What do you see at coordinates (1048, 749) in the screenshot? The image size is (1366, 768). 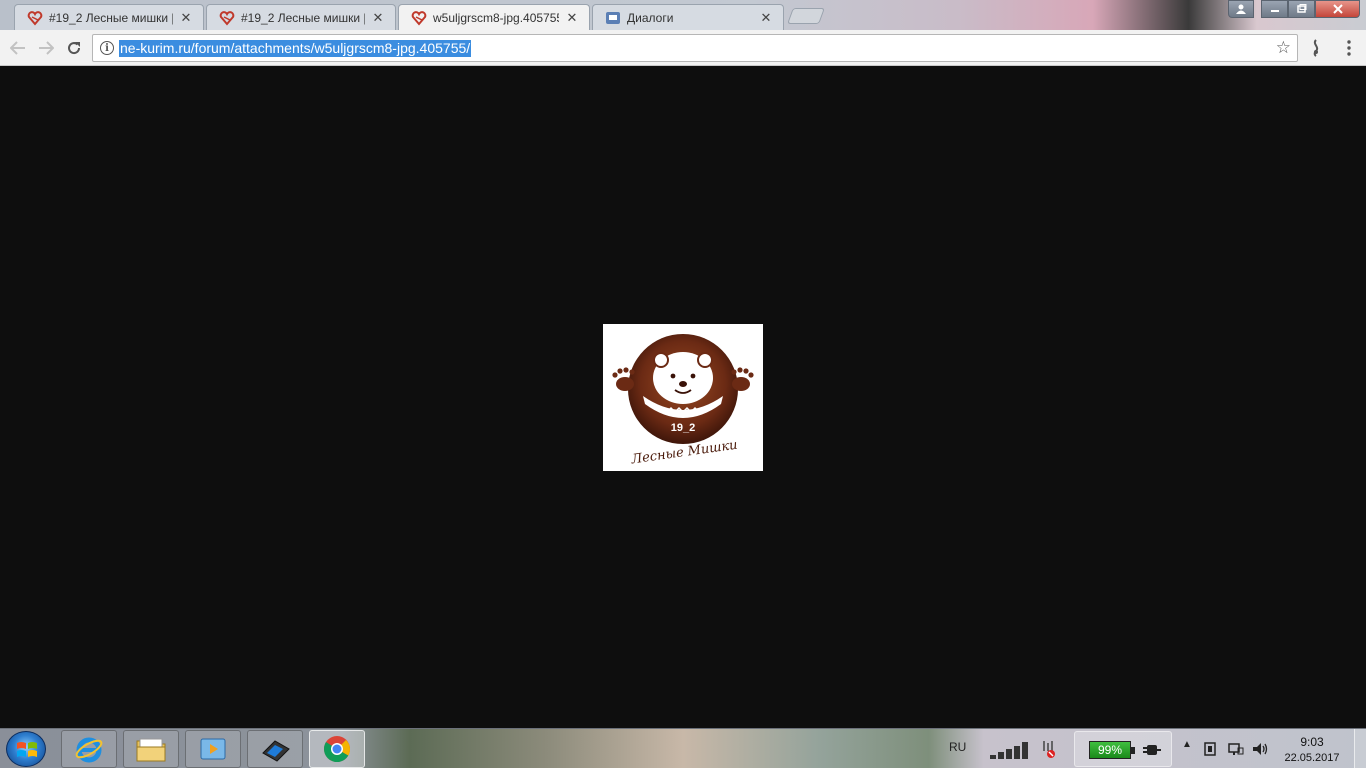 I see `network-disconnected-icon` at bounding box center [1048, 749].